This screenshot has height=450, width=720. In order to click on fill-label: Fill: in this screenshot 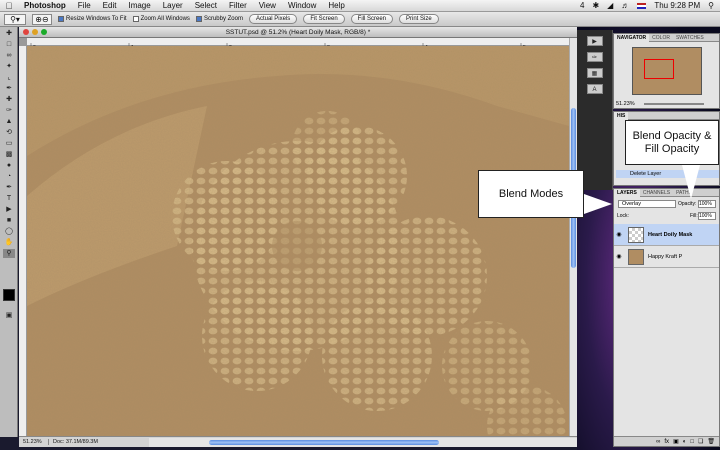, I will do `click(694, 216)`.